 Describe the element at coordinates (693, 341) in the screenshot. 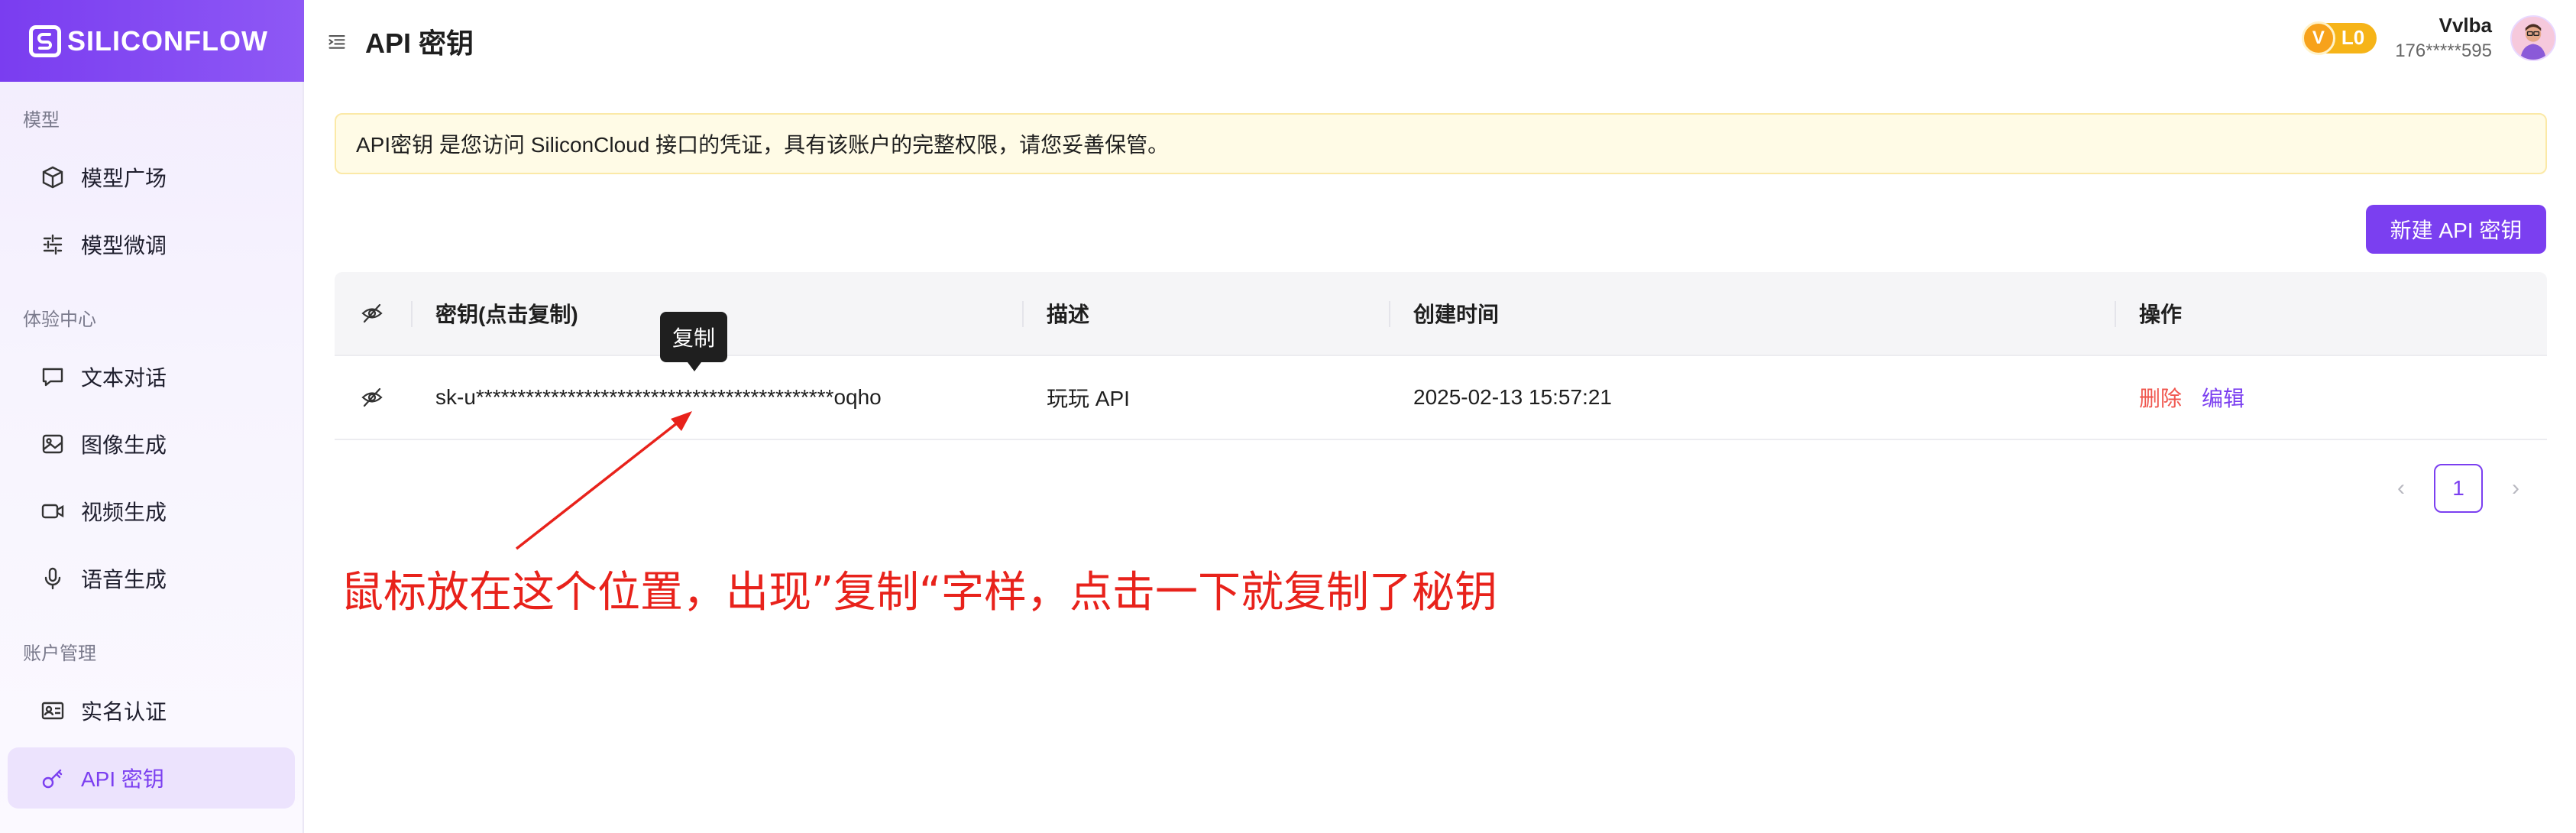

I see `copy-tooltip: 复制` at that location.